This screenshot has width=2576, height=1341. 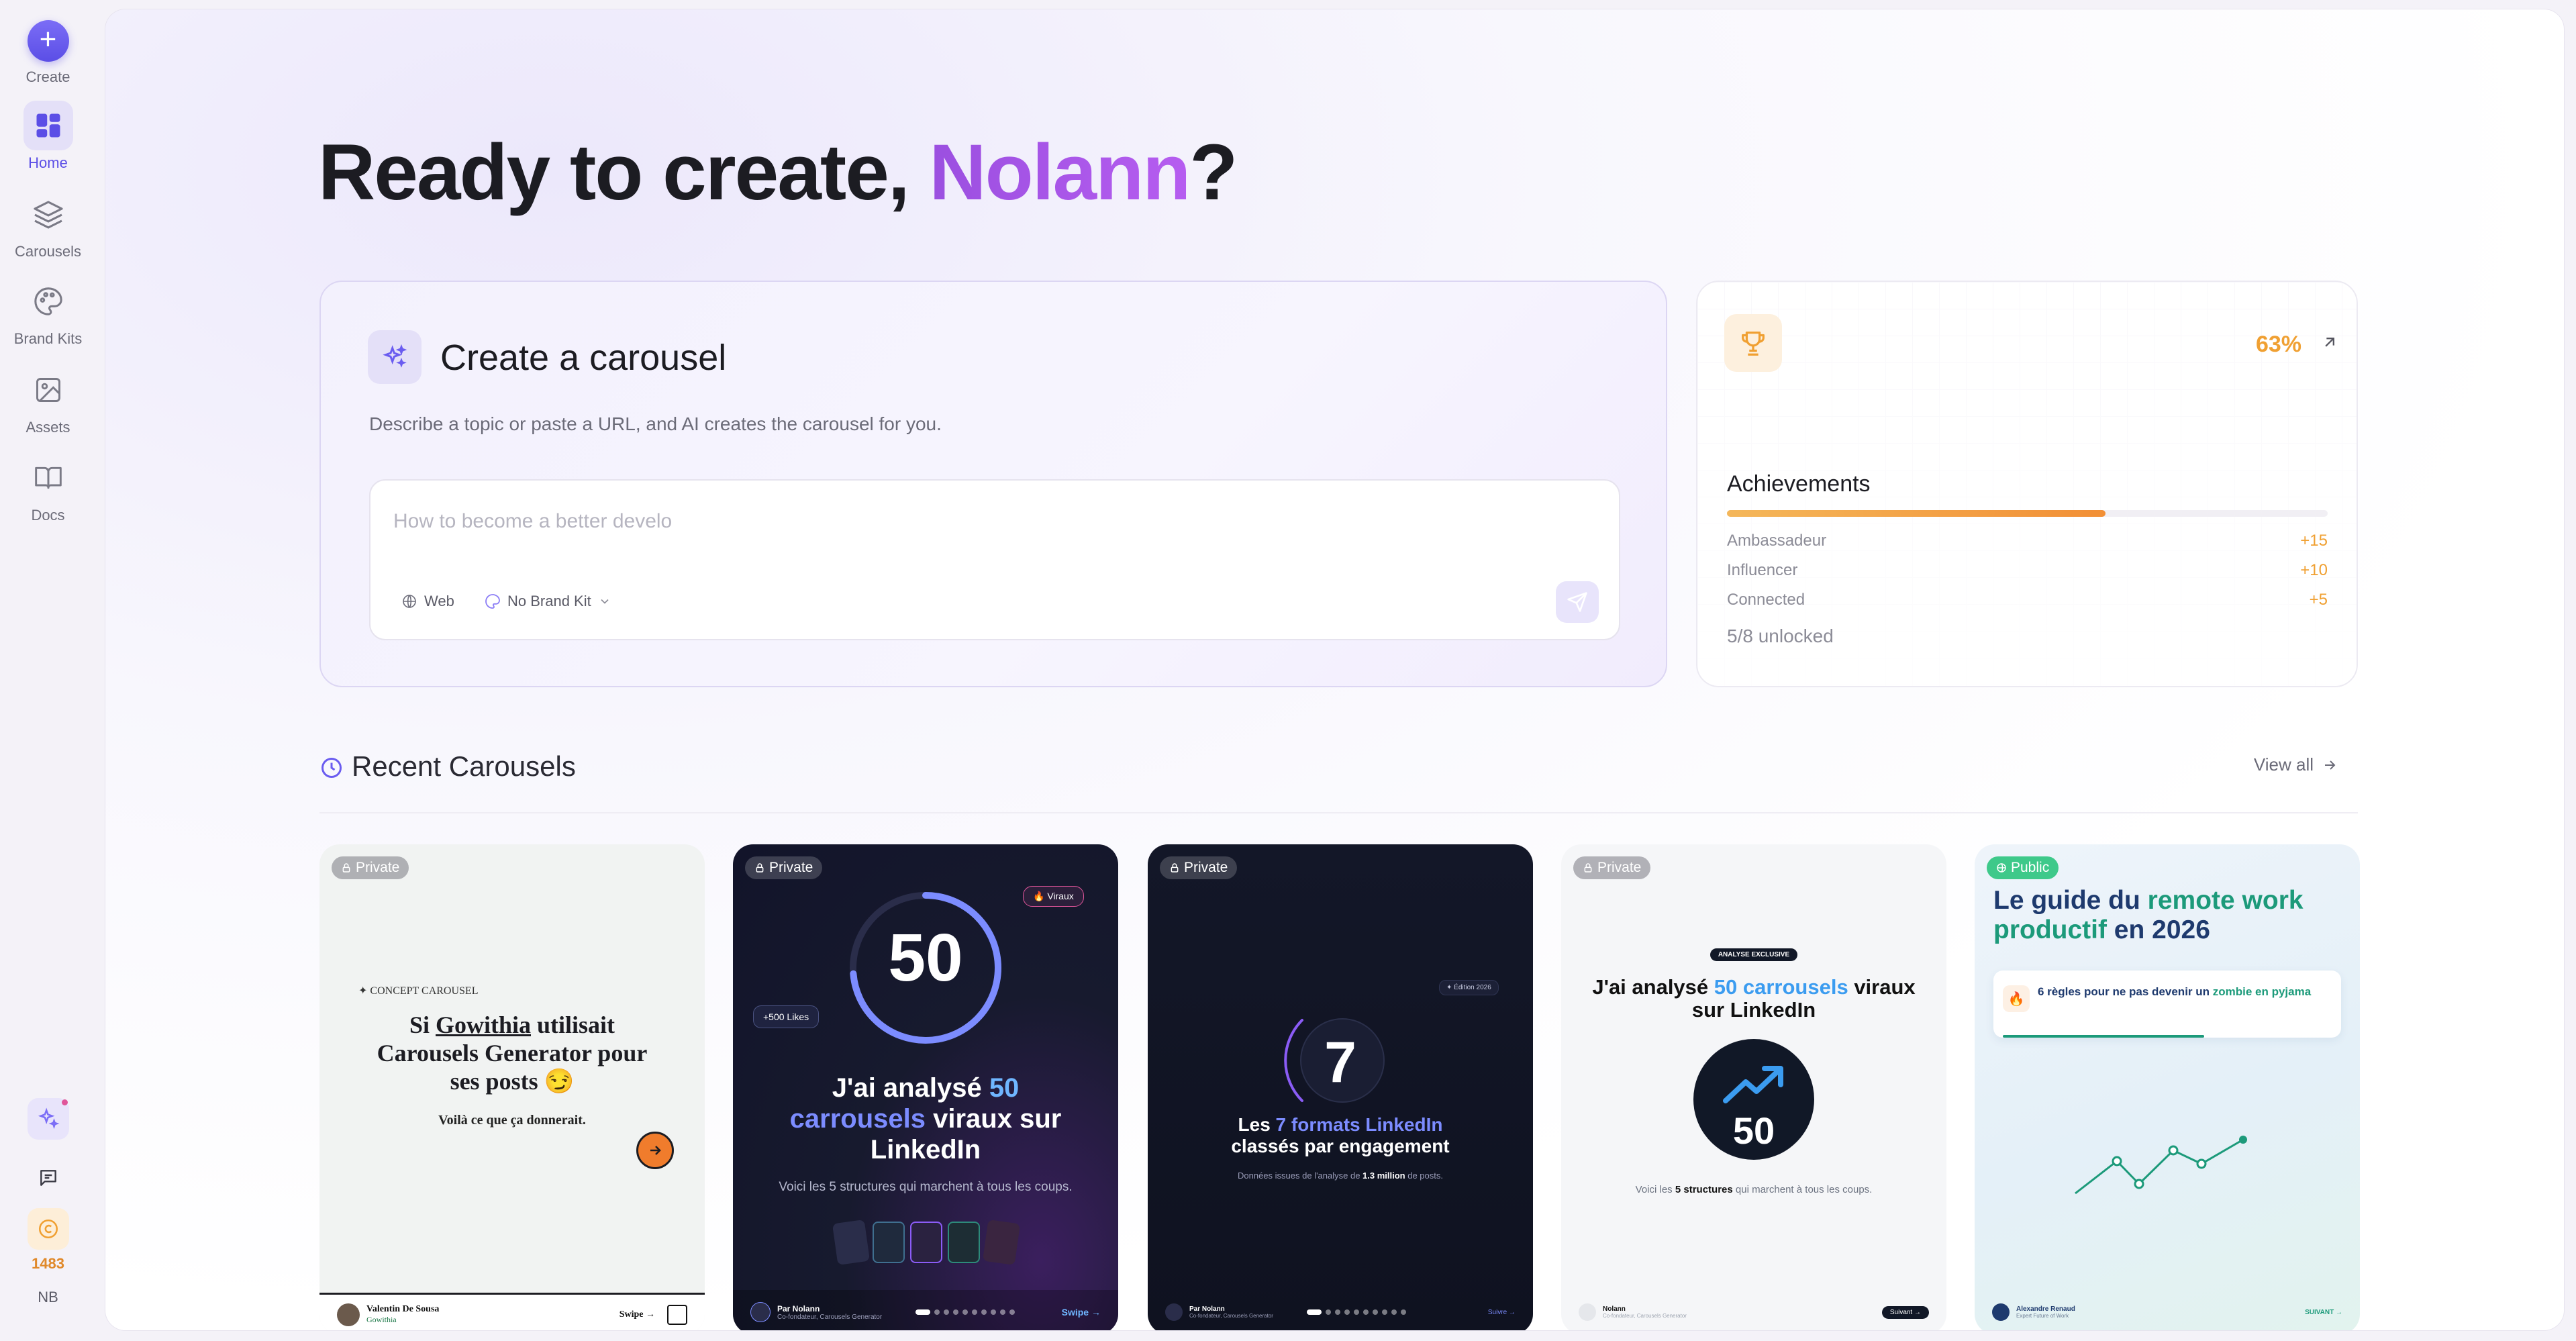 What do you see at coordinates (1053, 897) in the screenshot?
I see `card-tag: 🔥 Viraux` at bounding box center [1053, 897].